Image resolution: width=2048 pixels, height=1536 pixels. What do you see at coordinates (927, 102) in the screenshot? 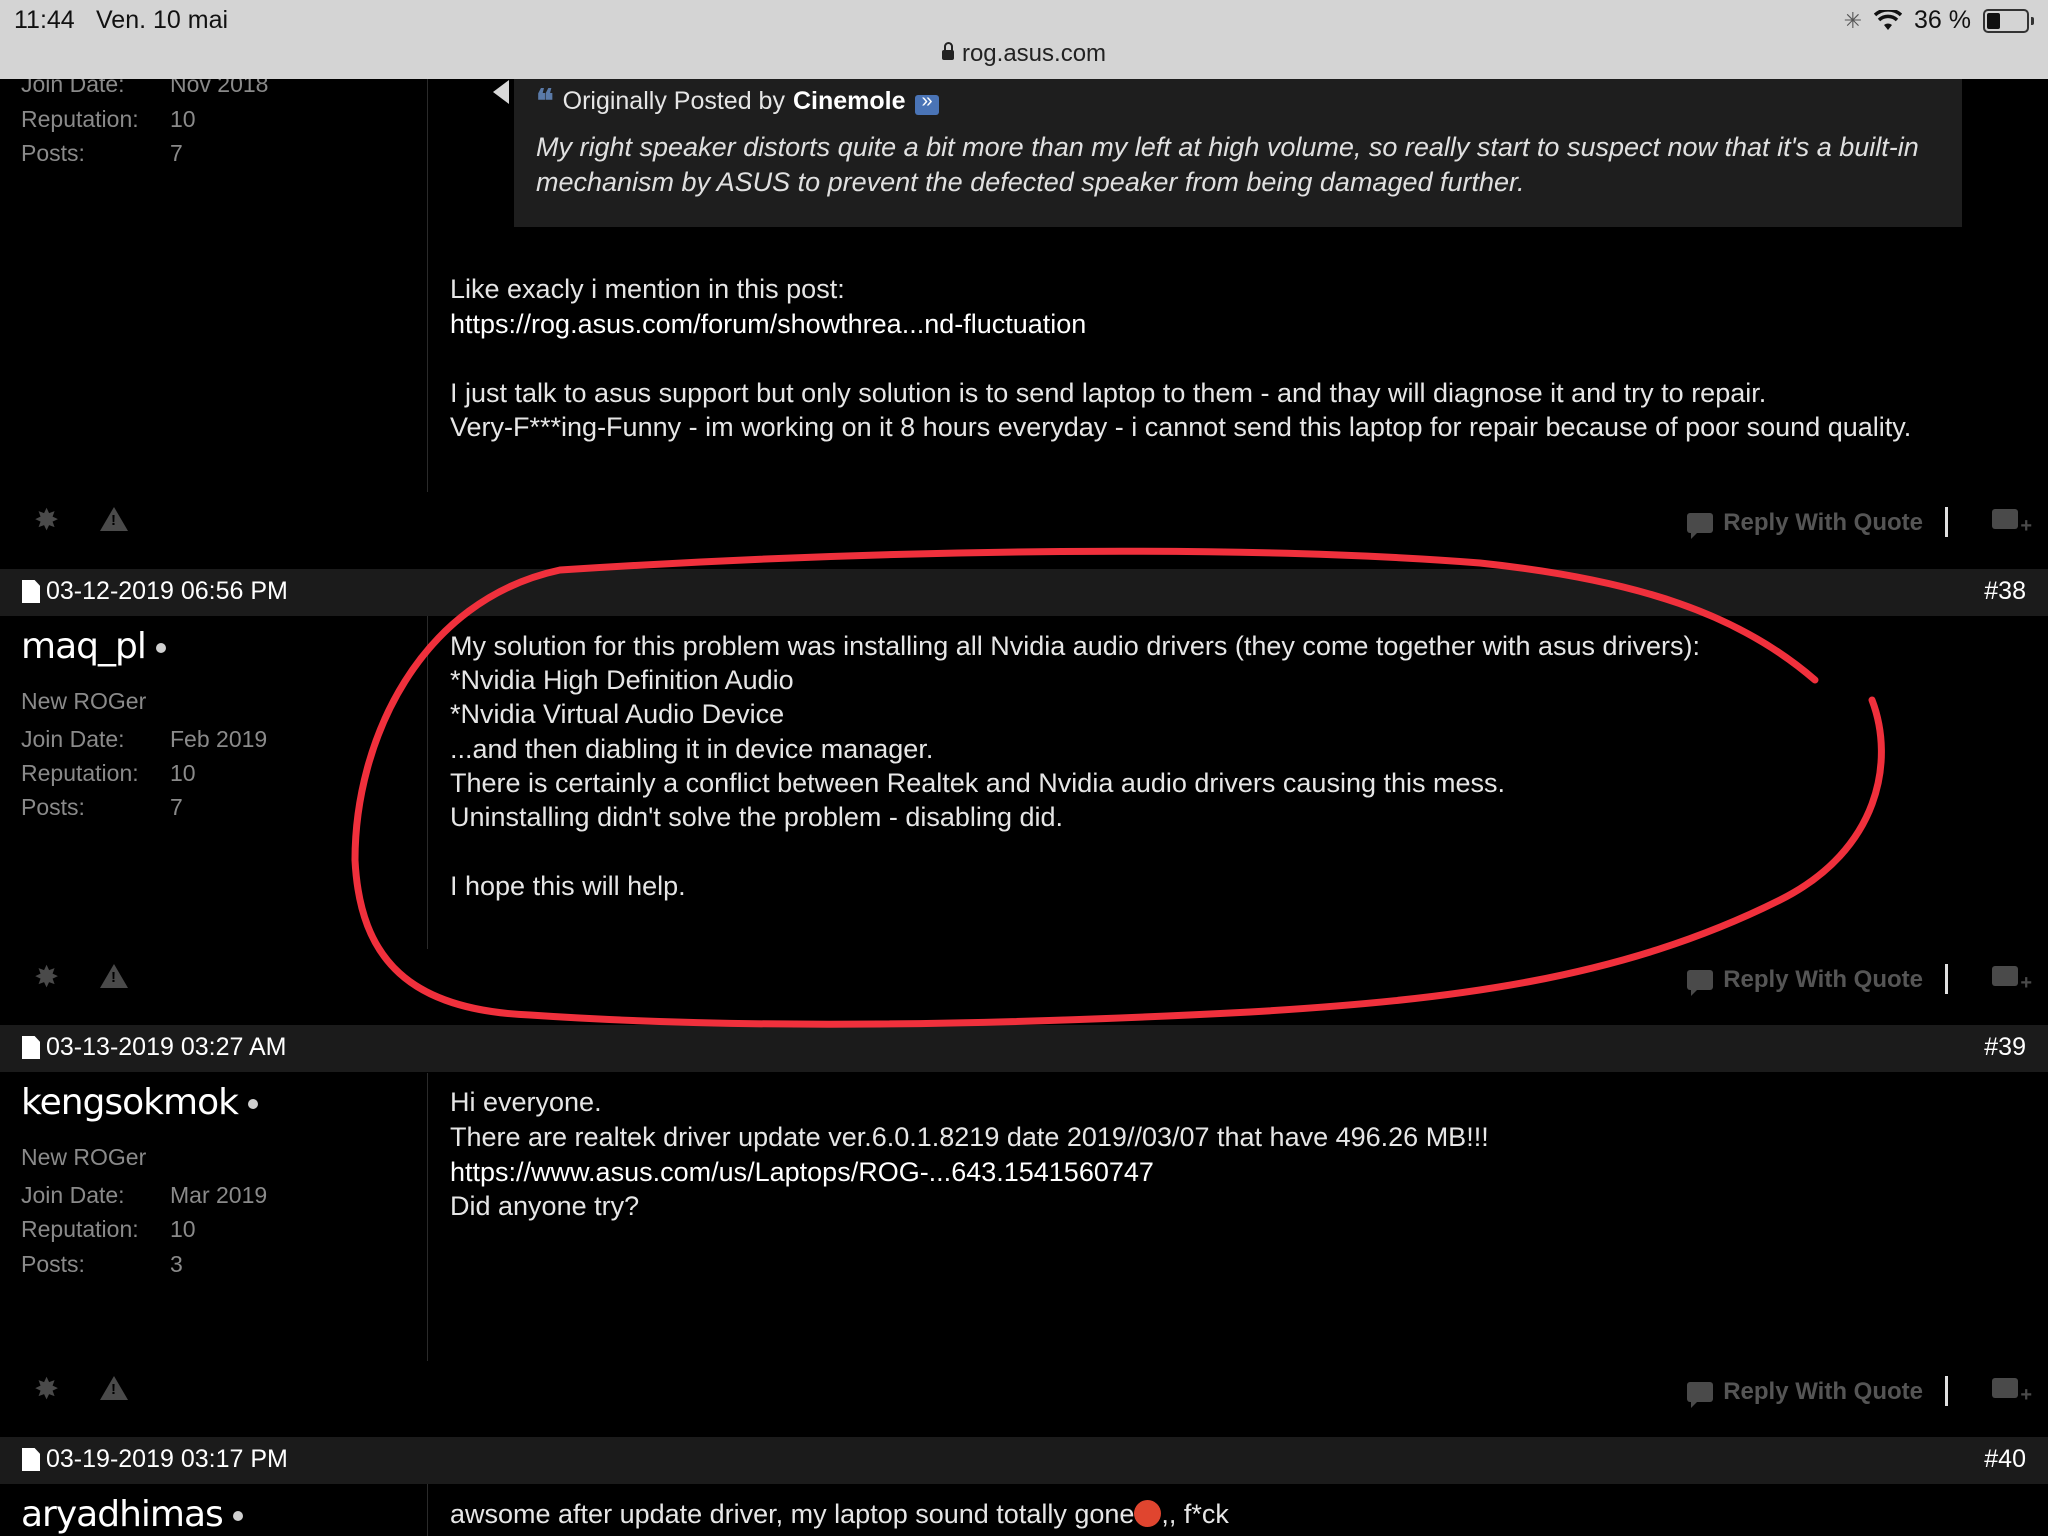
I see `view-post-icon` at bounding box center [927, 102].